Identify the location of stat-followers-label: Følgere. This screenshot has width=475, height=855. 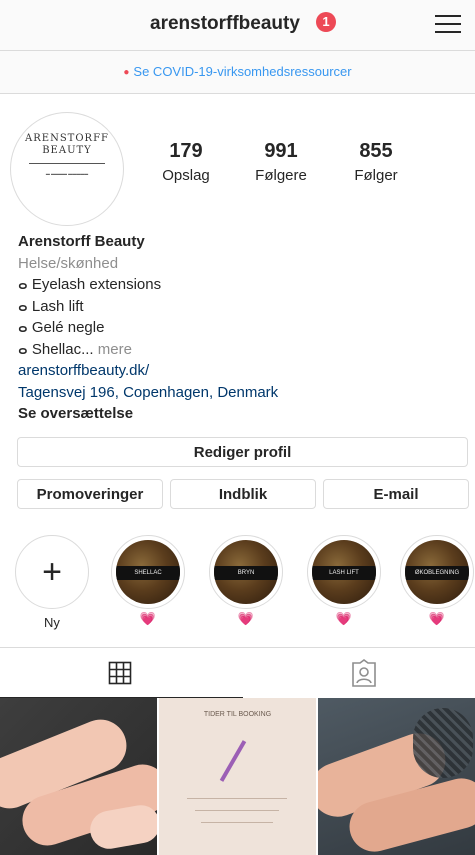
(281, 175).